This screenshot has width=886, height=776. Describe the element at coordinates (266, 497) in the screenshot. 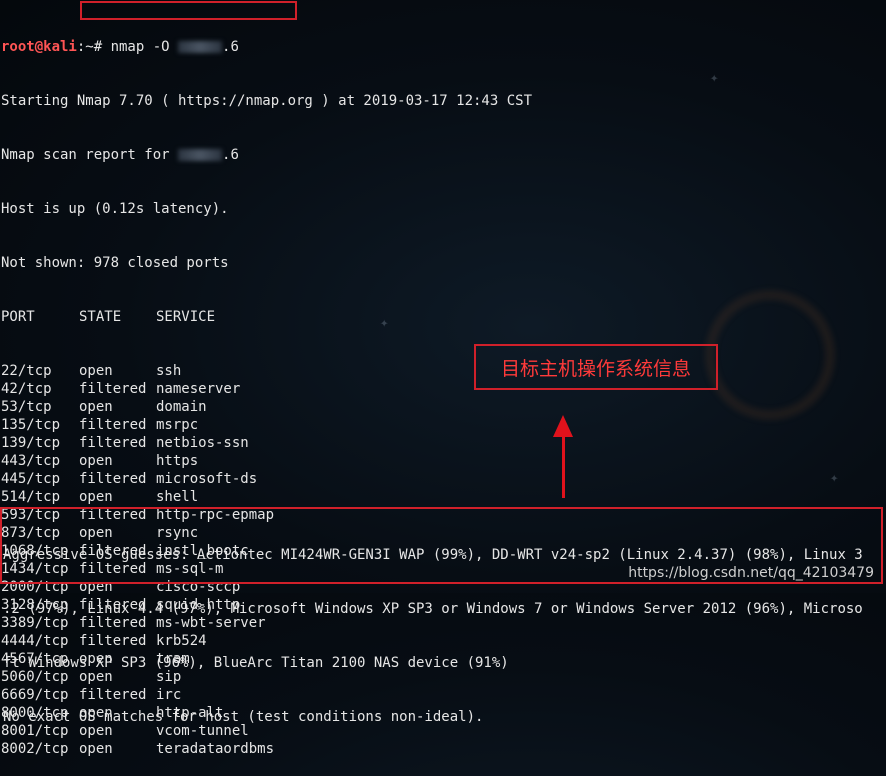

I see `port-row: 514/tcp open shell` at that location.